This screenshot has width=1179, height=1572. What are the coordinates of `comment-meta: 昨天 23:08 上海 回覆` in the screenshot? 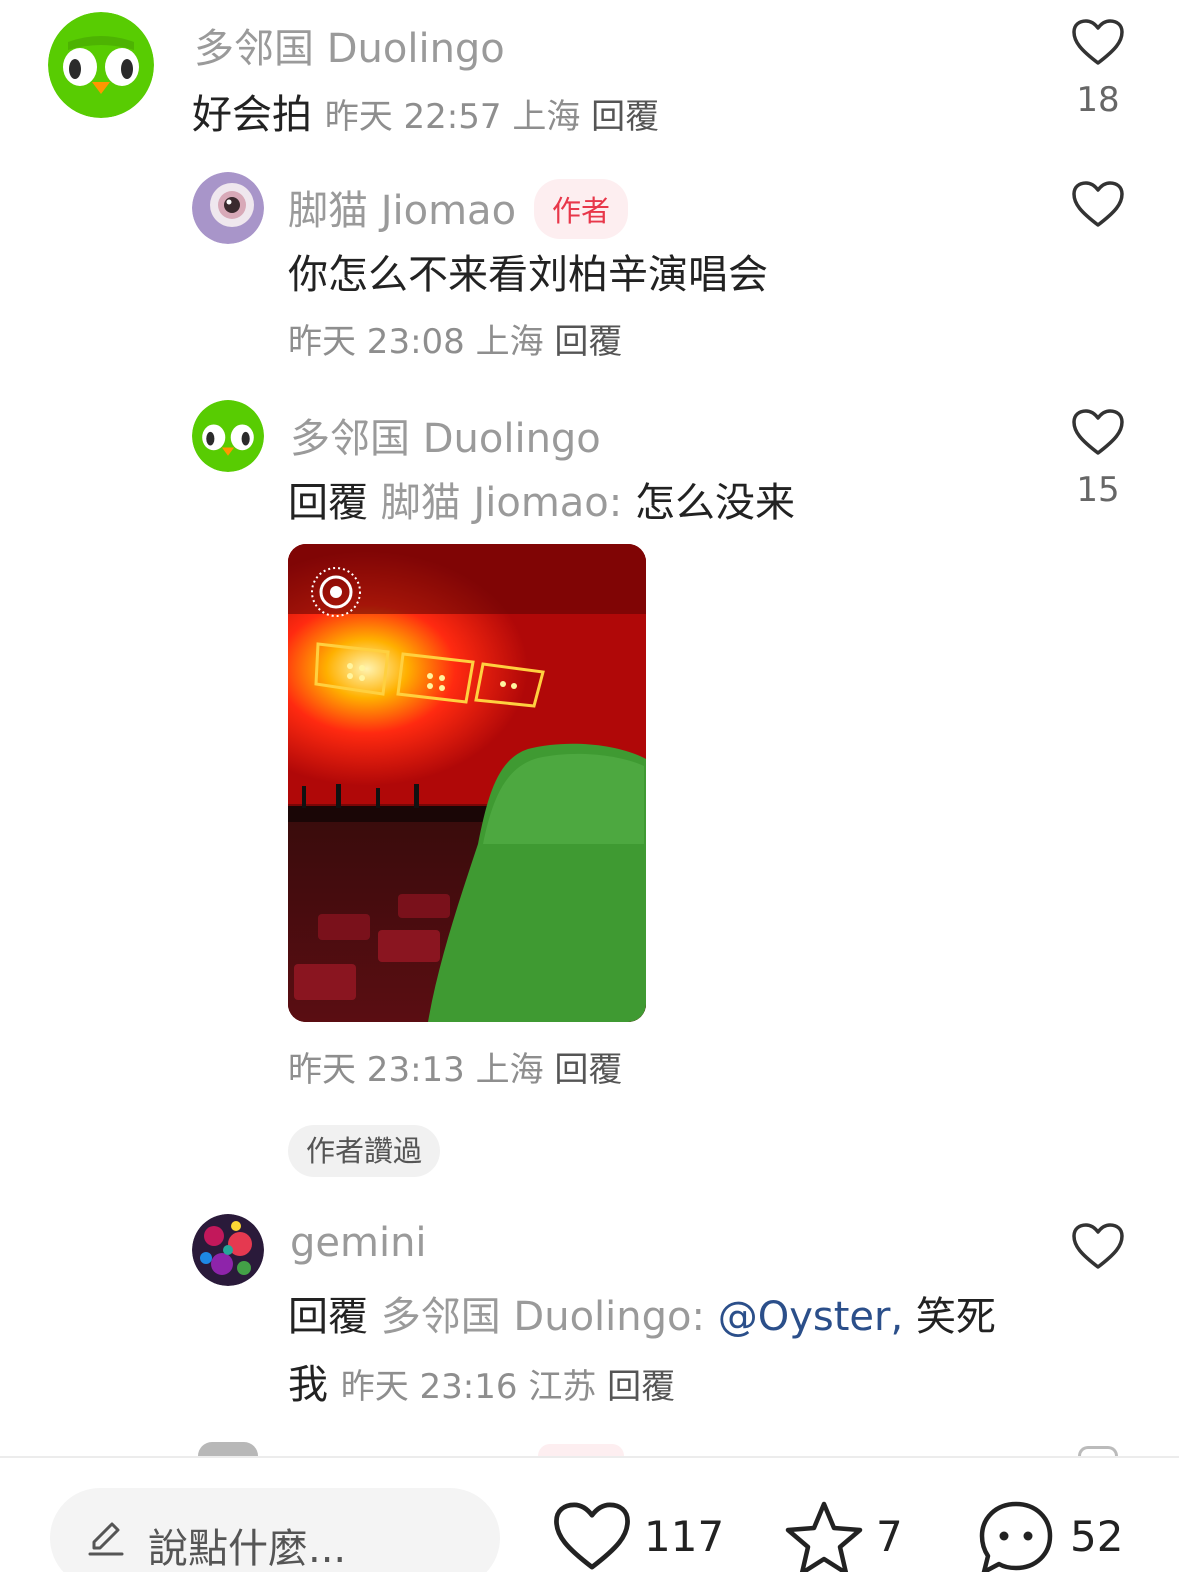 It's located at (455, 342).